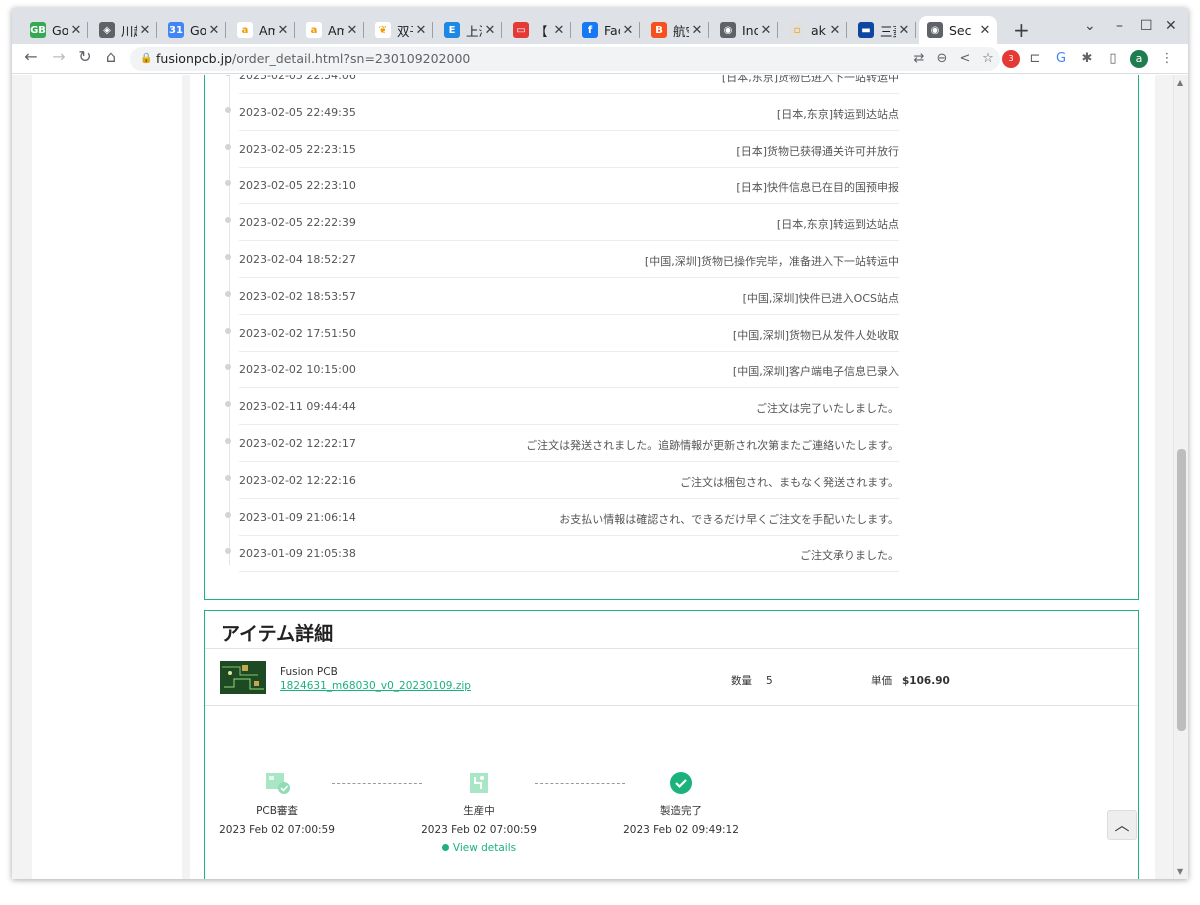 The image size is (1200, 905). I want to click on tracking-message: ご注文承りました。, so click(849, 556).